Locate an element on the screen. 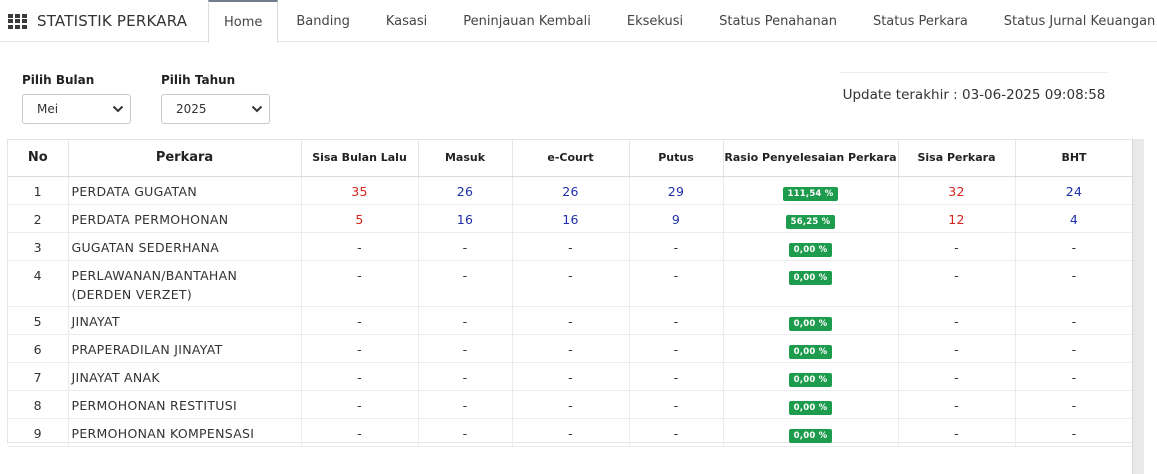 The height and width of the screenshot is (474, 1157). header-sisa-bulan-lalu: Sisa Bulan Lalu is located at coordinates (360, 158).